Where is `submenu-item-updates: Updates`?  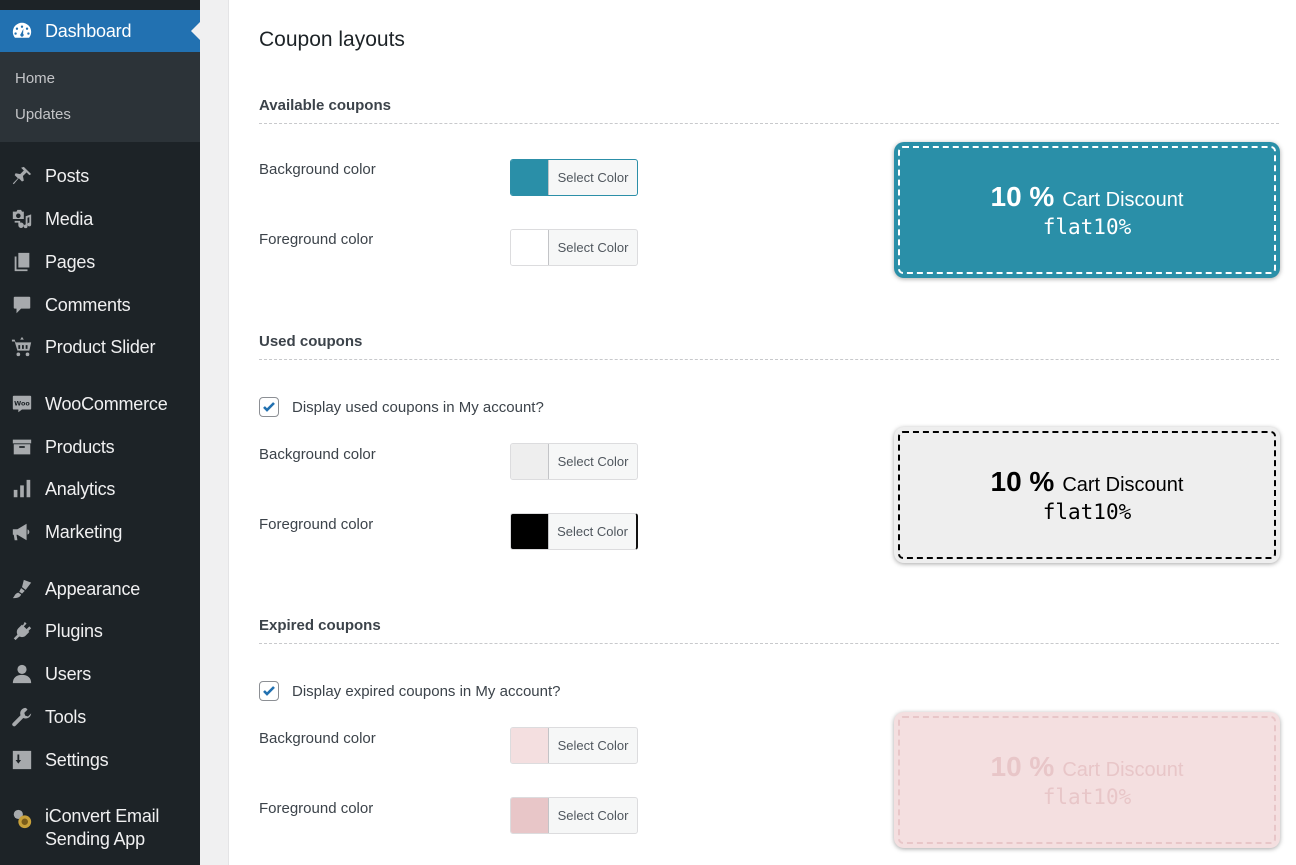 submenu-item-updates: Updates is located at coordinates (43, 114).